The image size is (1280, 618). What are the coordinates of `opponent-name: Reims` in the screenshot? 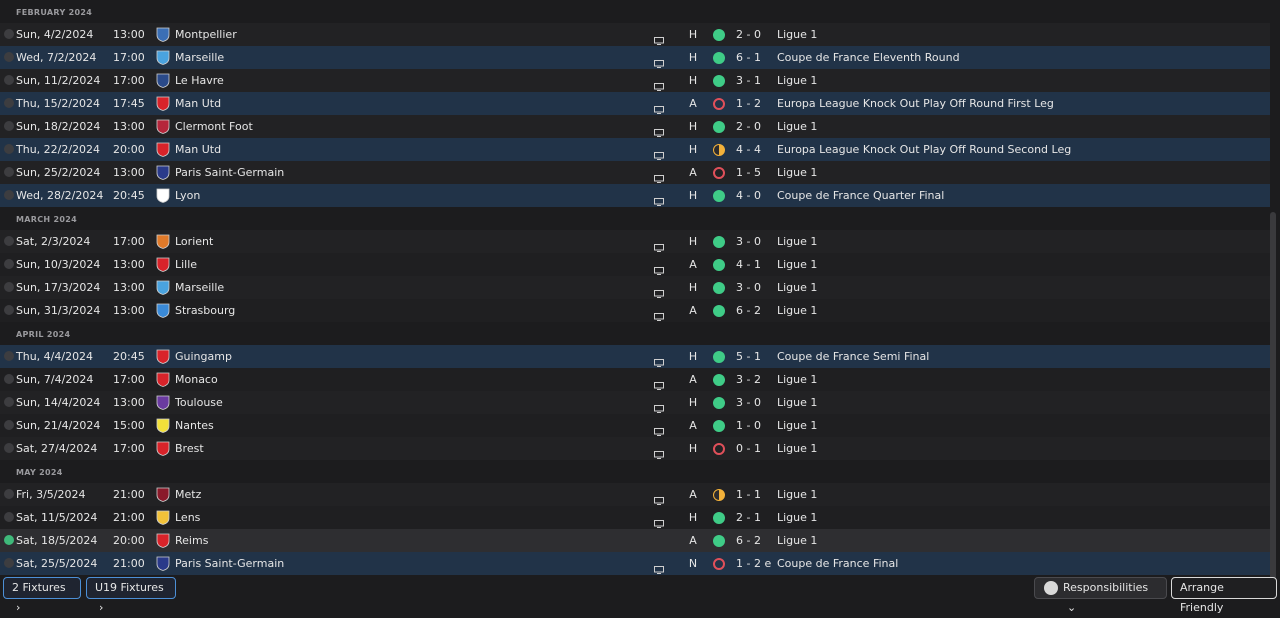 It's located at (191, 540).